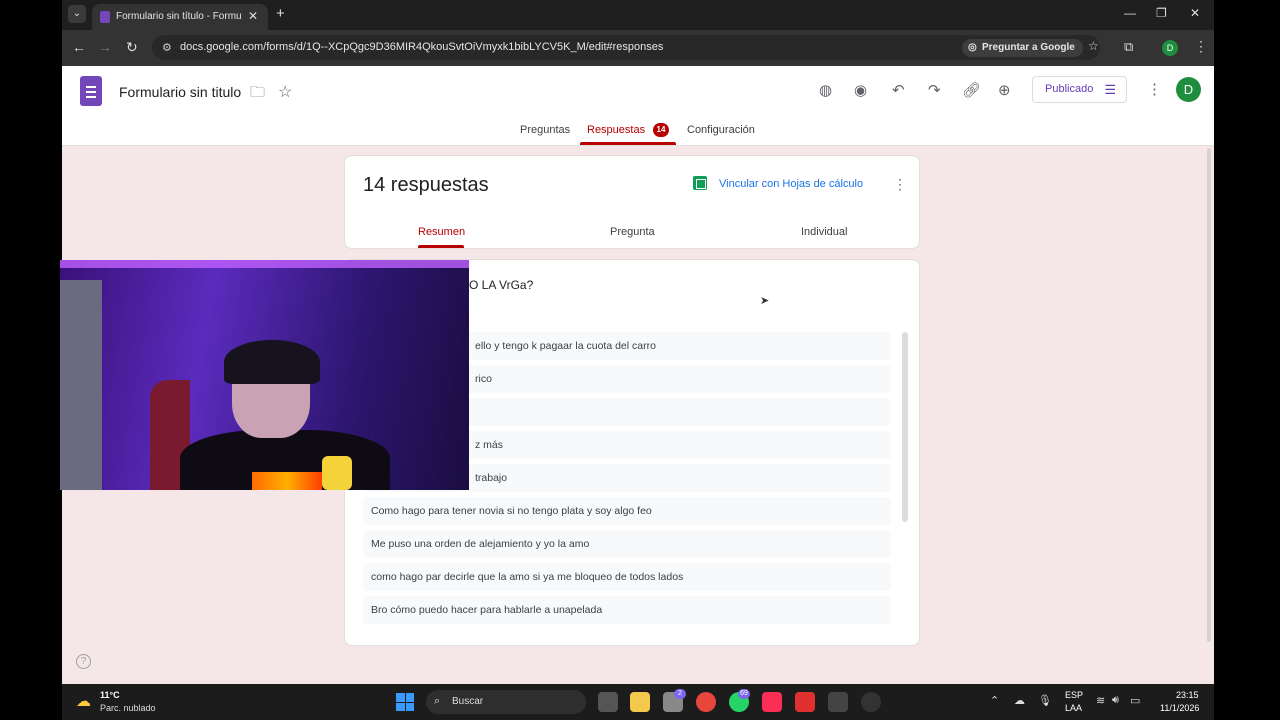 The width and height of the screenshot is (1280, 720). Describe the element at coordinates (900, 184) in the screenshot. I see `responses-menu-icon: ⋮` at that location.